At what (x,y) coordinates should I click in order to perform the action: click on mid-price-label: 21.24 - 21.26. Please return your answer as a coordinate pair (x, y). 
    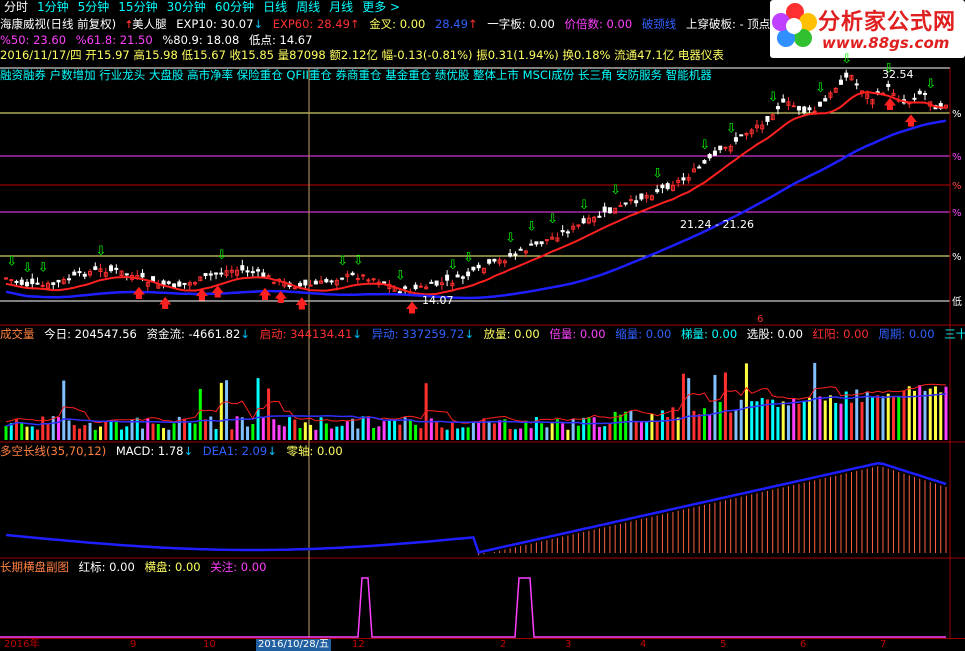
    Looking at the image, I should click on (717, 224).